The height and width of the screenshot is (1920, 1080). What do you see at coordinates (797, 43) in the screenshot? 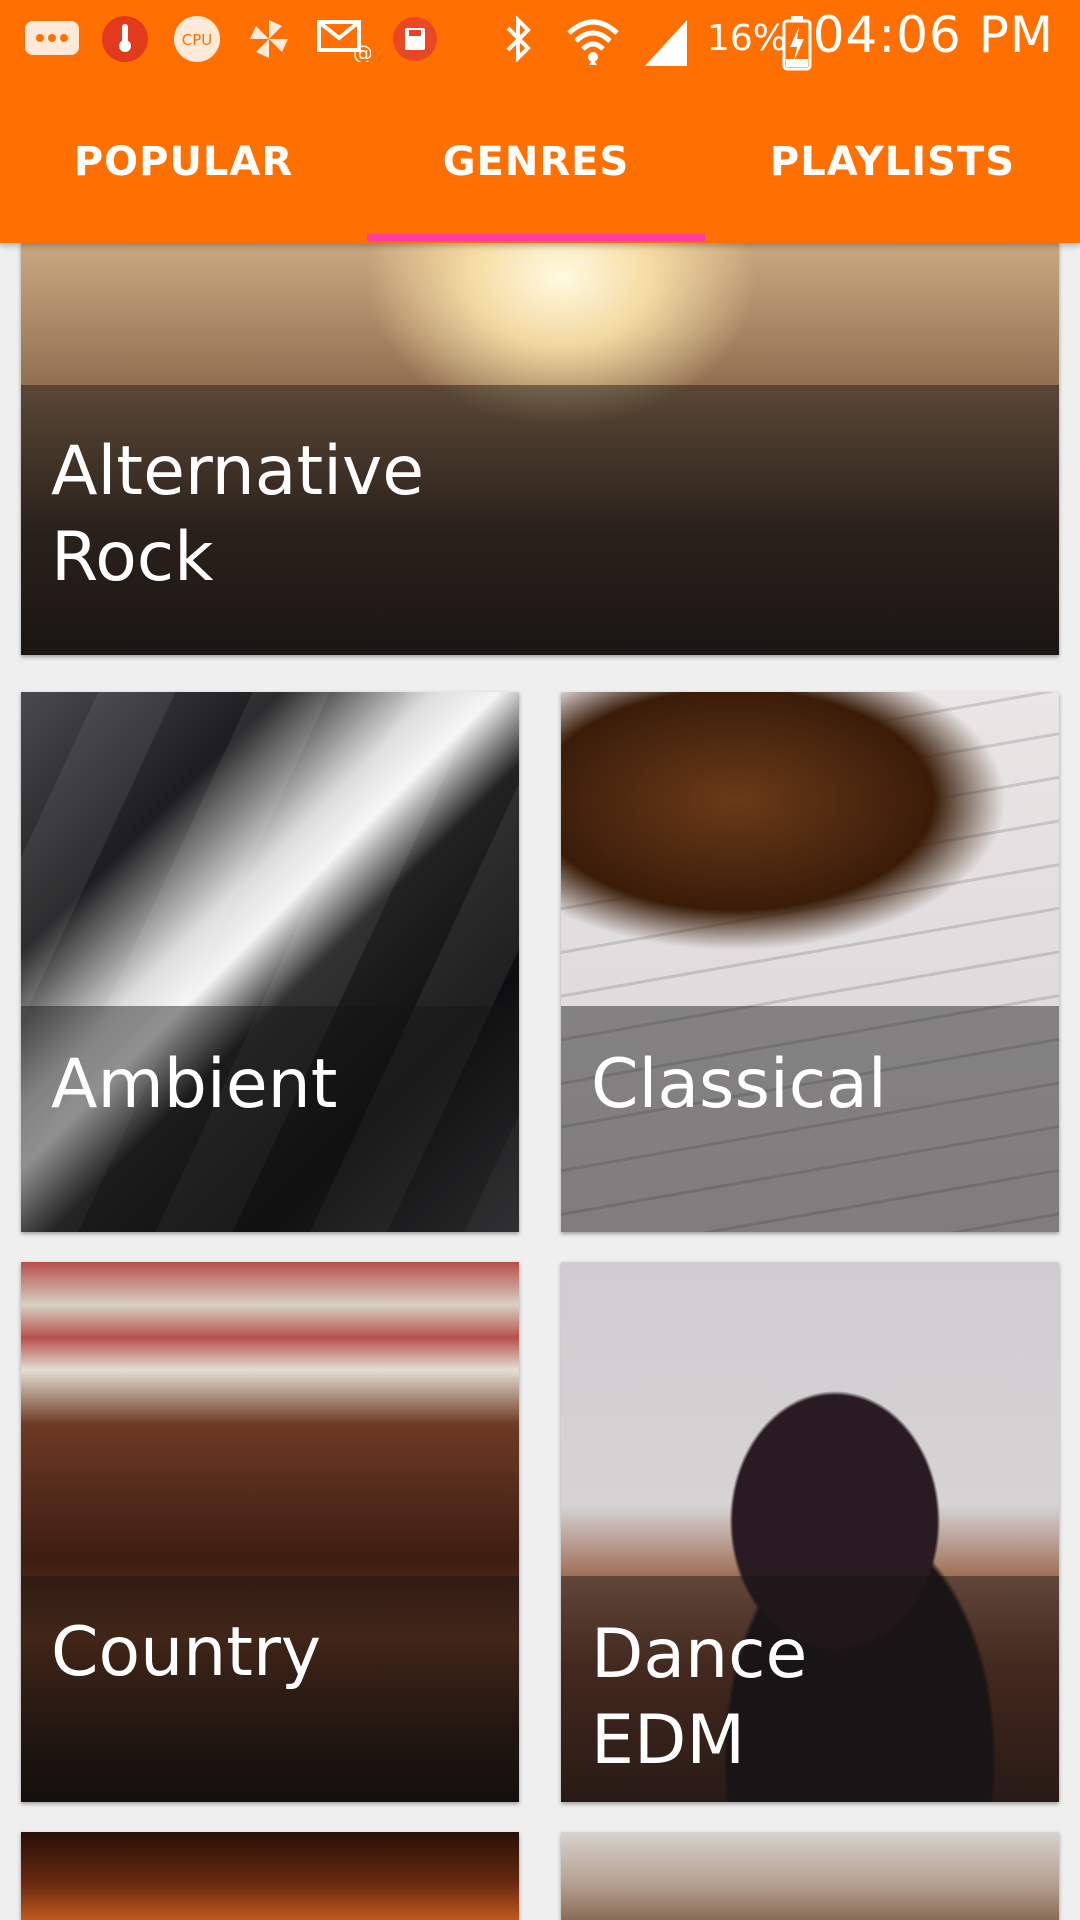
I see `battery-charging-icon` at bounding box center [797, 43].